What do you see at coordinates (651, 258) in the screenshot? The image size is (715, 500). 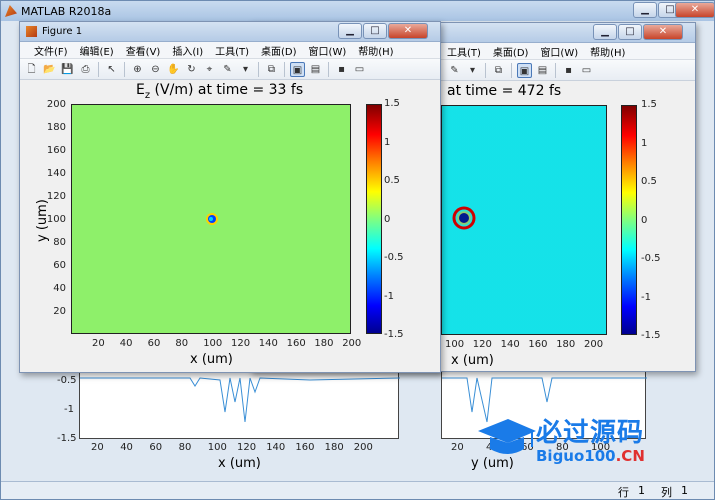 I see `fig2-cbar-tick-4: -0.5` at bounding box center [651, 258].